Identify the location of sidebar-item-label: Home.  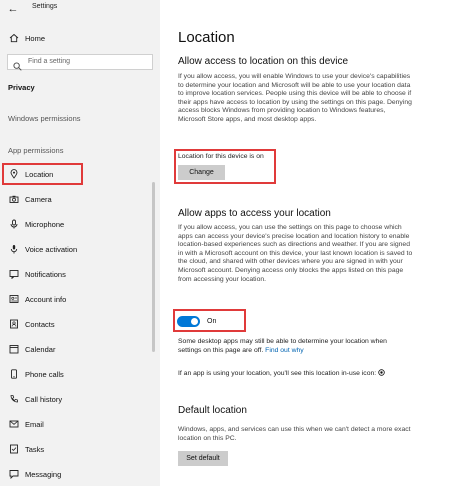
(35, 38).